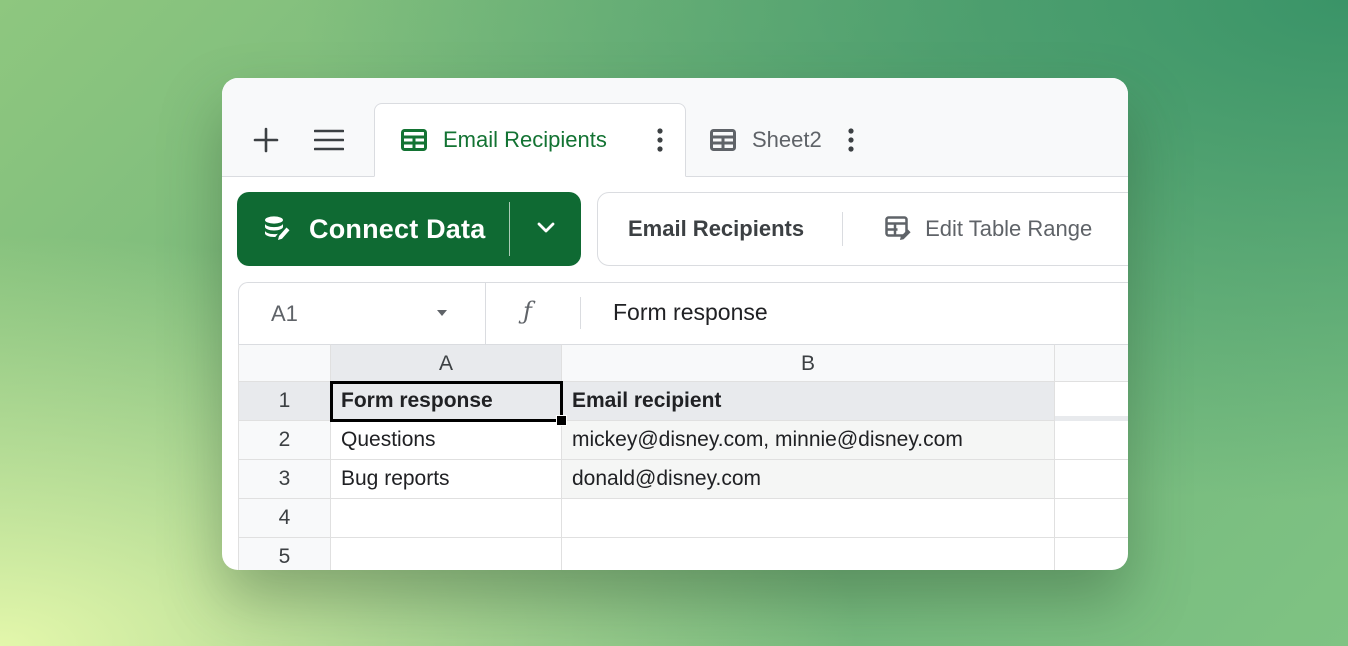 The image size is (1348, 646). What do you see at coordinates (1008, 229) in the screenshot?
I see `edit-table-range-button: Edit Table Range` at bounding box center [1008, 229].